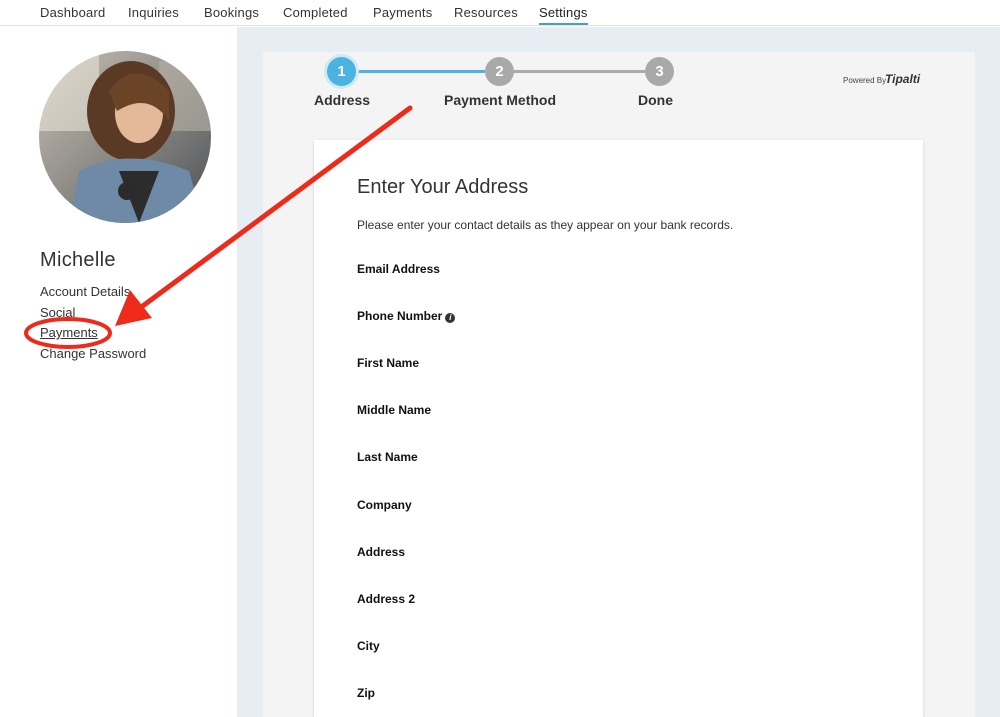 The height and width of the screenshot is (717, 1000). I want to click on label-last-name: Last Name, so click(387, 457).